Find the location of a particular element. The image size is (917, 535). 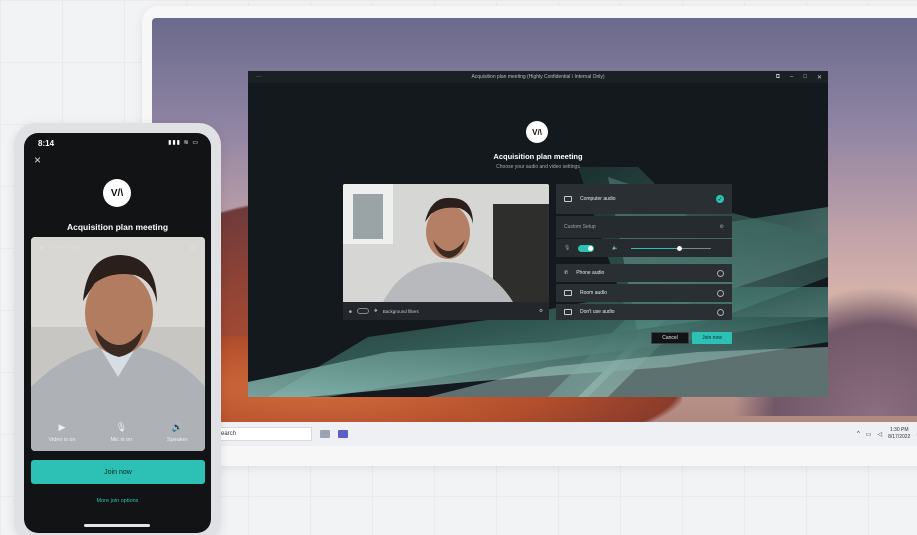

teams-icon is located at coordinates (343, 434).